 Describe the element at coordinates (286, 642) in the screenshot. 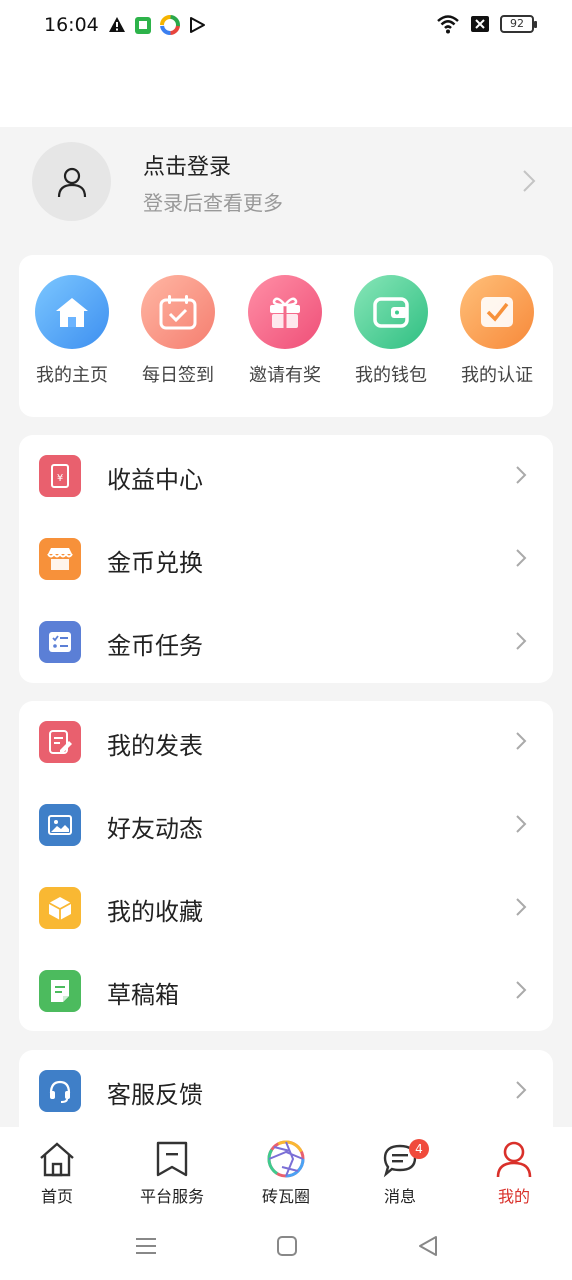

I see `menu-item-coin-tasks: 金币任务` at that location.